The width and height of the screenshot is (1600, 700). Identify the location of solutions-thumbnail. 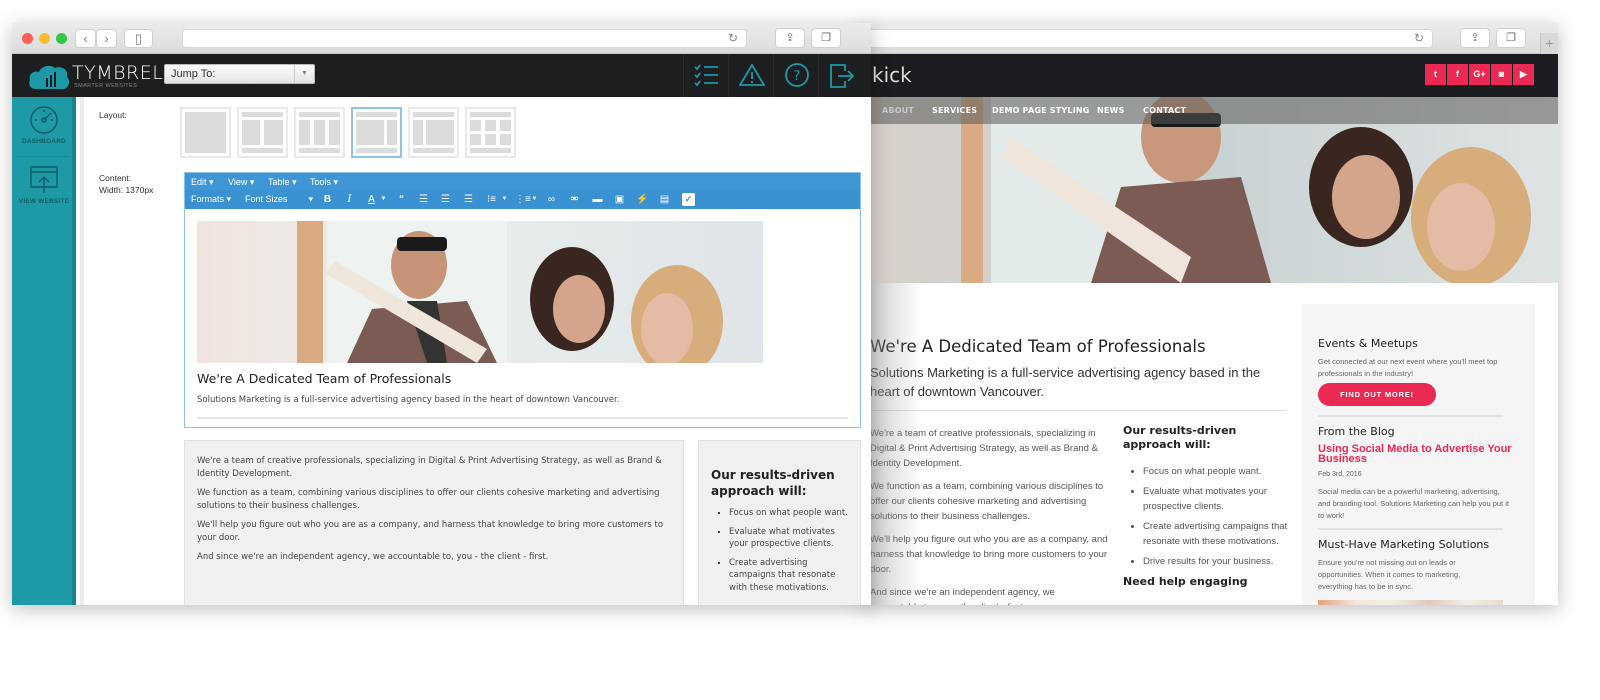
(1410, 602).